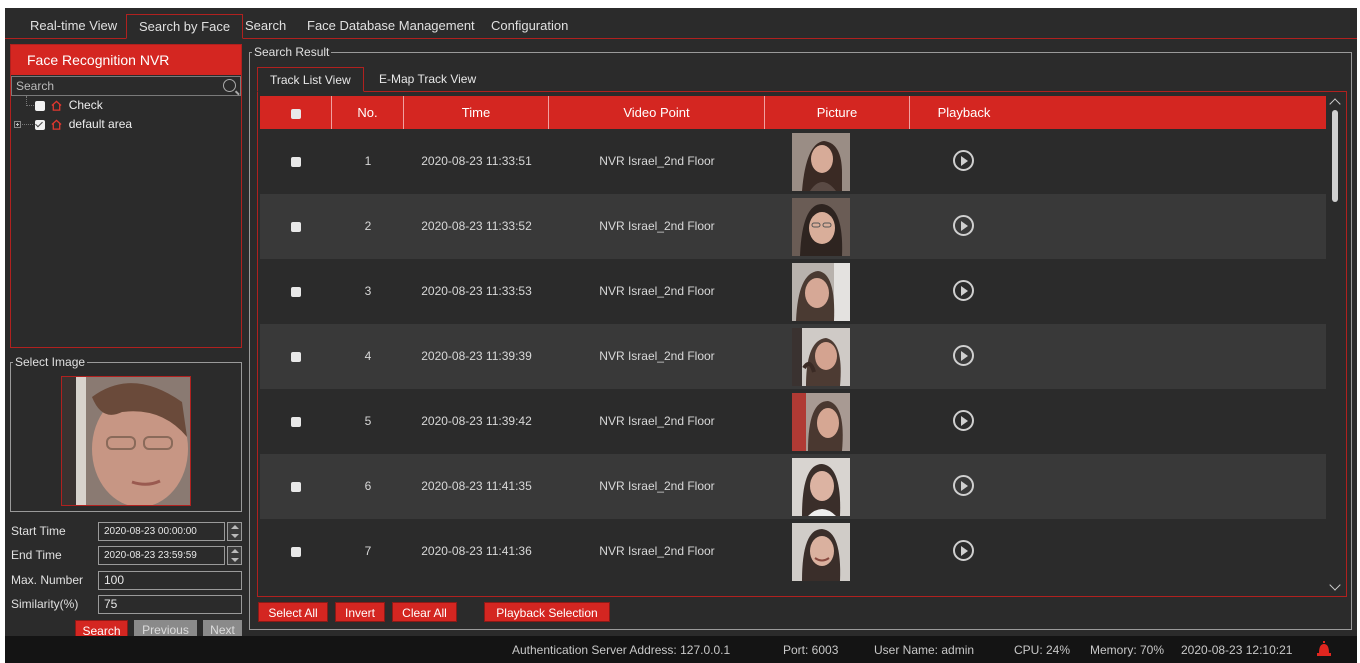 This screenshot has height=663, width=1360. Describe the element at coordinates (1335, 156) in the screenshot. I see `scrollbar-thumb` at that location.